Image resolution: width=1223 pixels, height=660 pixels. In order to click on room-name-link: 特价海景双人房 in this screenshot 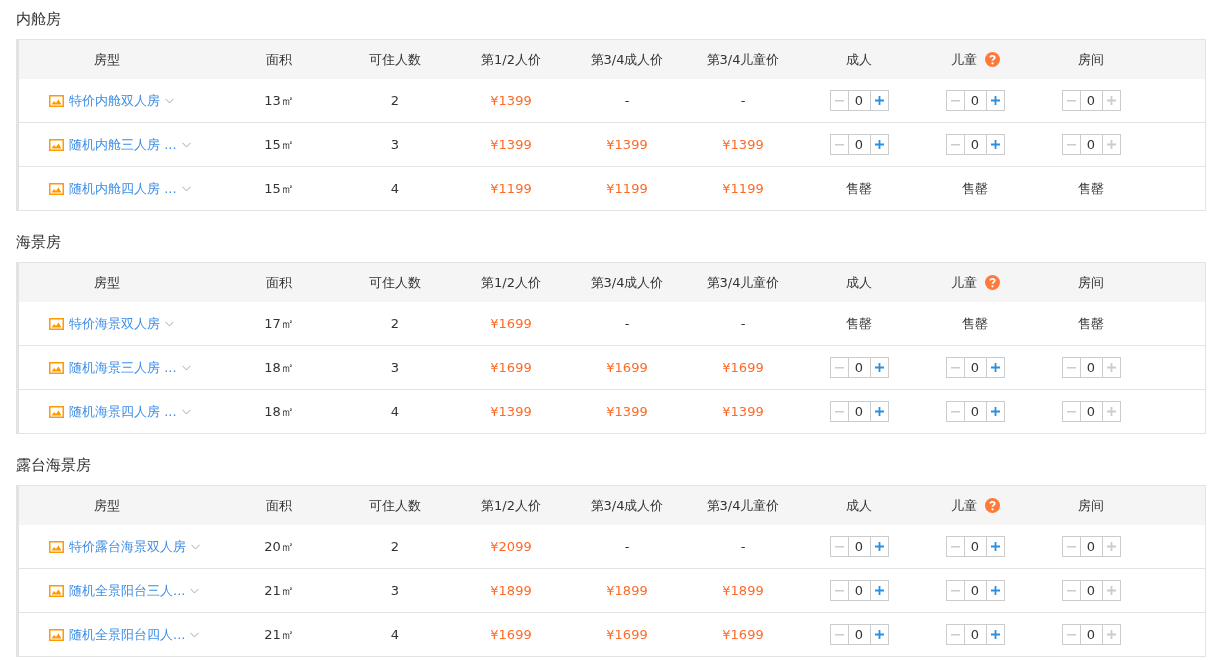, I will do `click(114, 323)`.